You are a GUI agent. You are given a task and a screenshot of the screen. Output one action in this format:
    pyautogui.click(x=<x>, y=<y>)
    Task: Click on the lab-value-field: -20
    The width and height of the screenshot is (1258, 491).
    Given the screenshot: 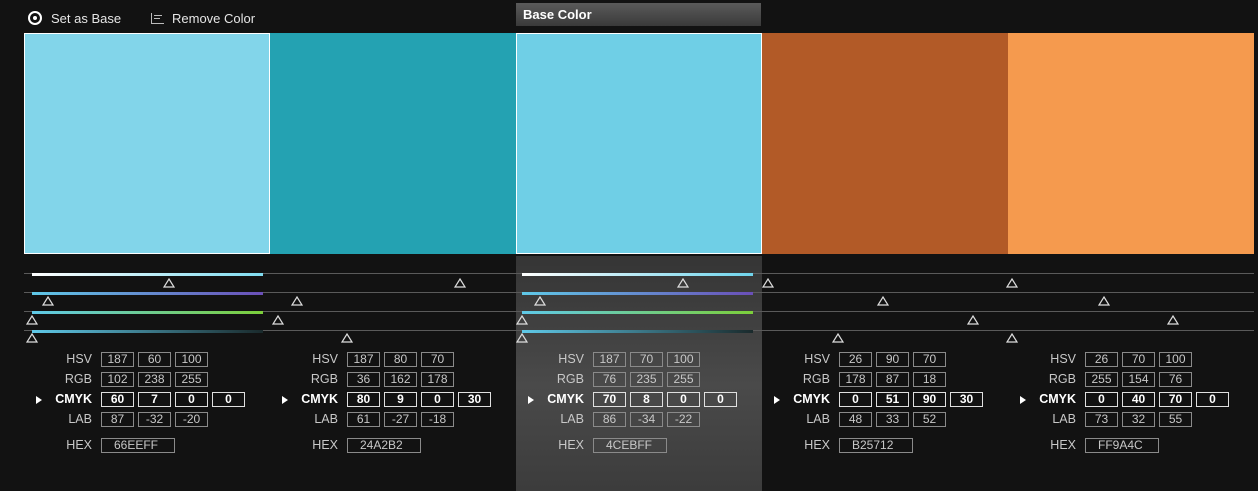 What is the action you would take?
    pyautogui.click(x=191, y=419)
    